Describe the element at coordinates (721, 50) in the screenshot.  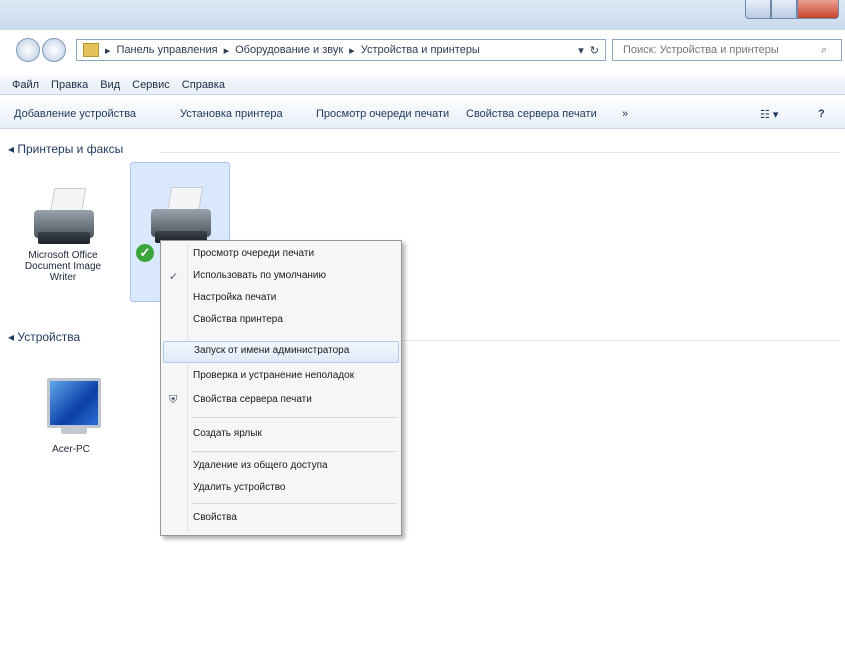
I see `search-input` at that location.